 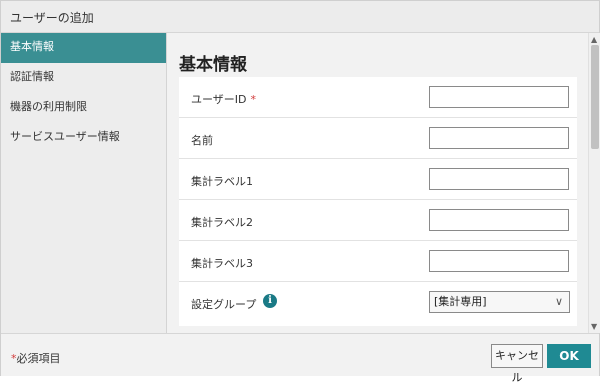 I want to click on agg-label-2-input, so click(x=499, y=220).